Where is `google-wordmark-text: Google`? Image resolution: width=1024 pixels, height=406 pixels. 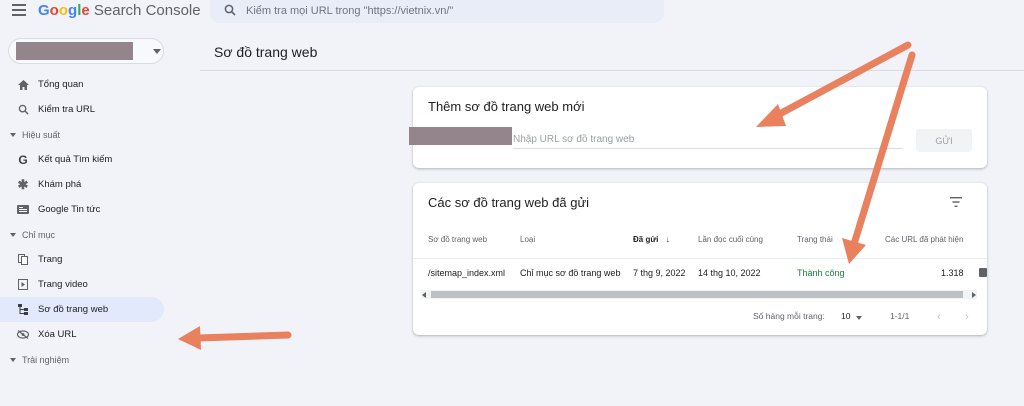
google-wordmark-text: Google is located at coordinates (64, 10).